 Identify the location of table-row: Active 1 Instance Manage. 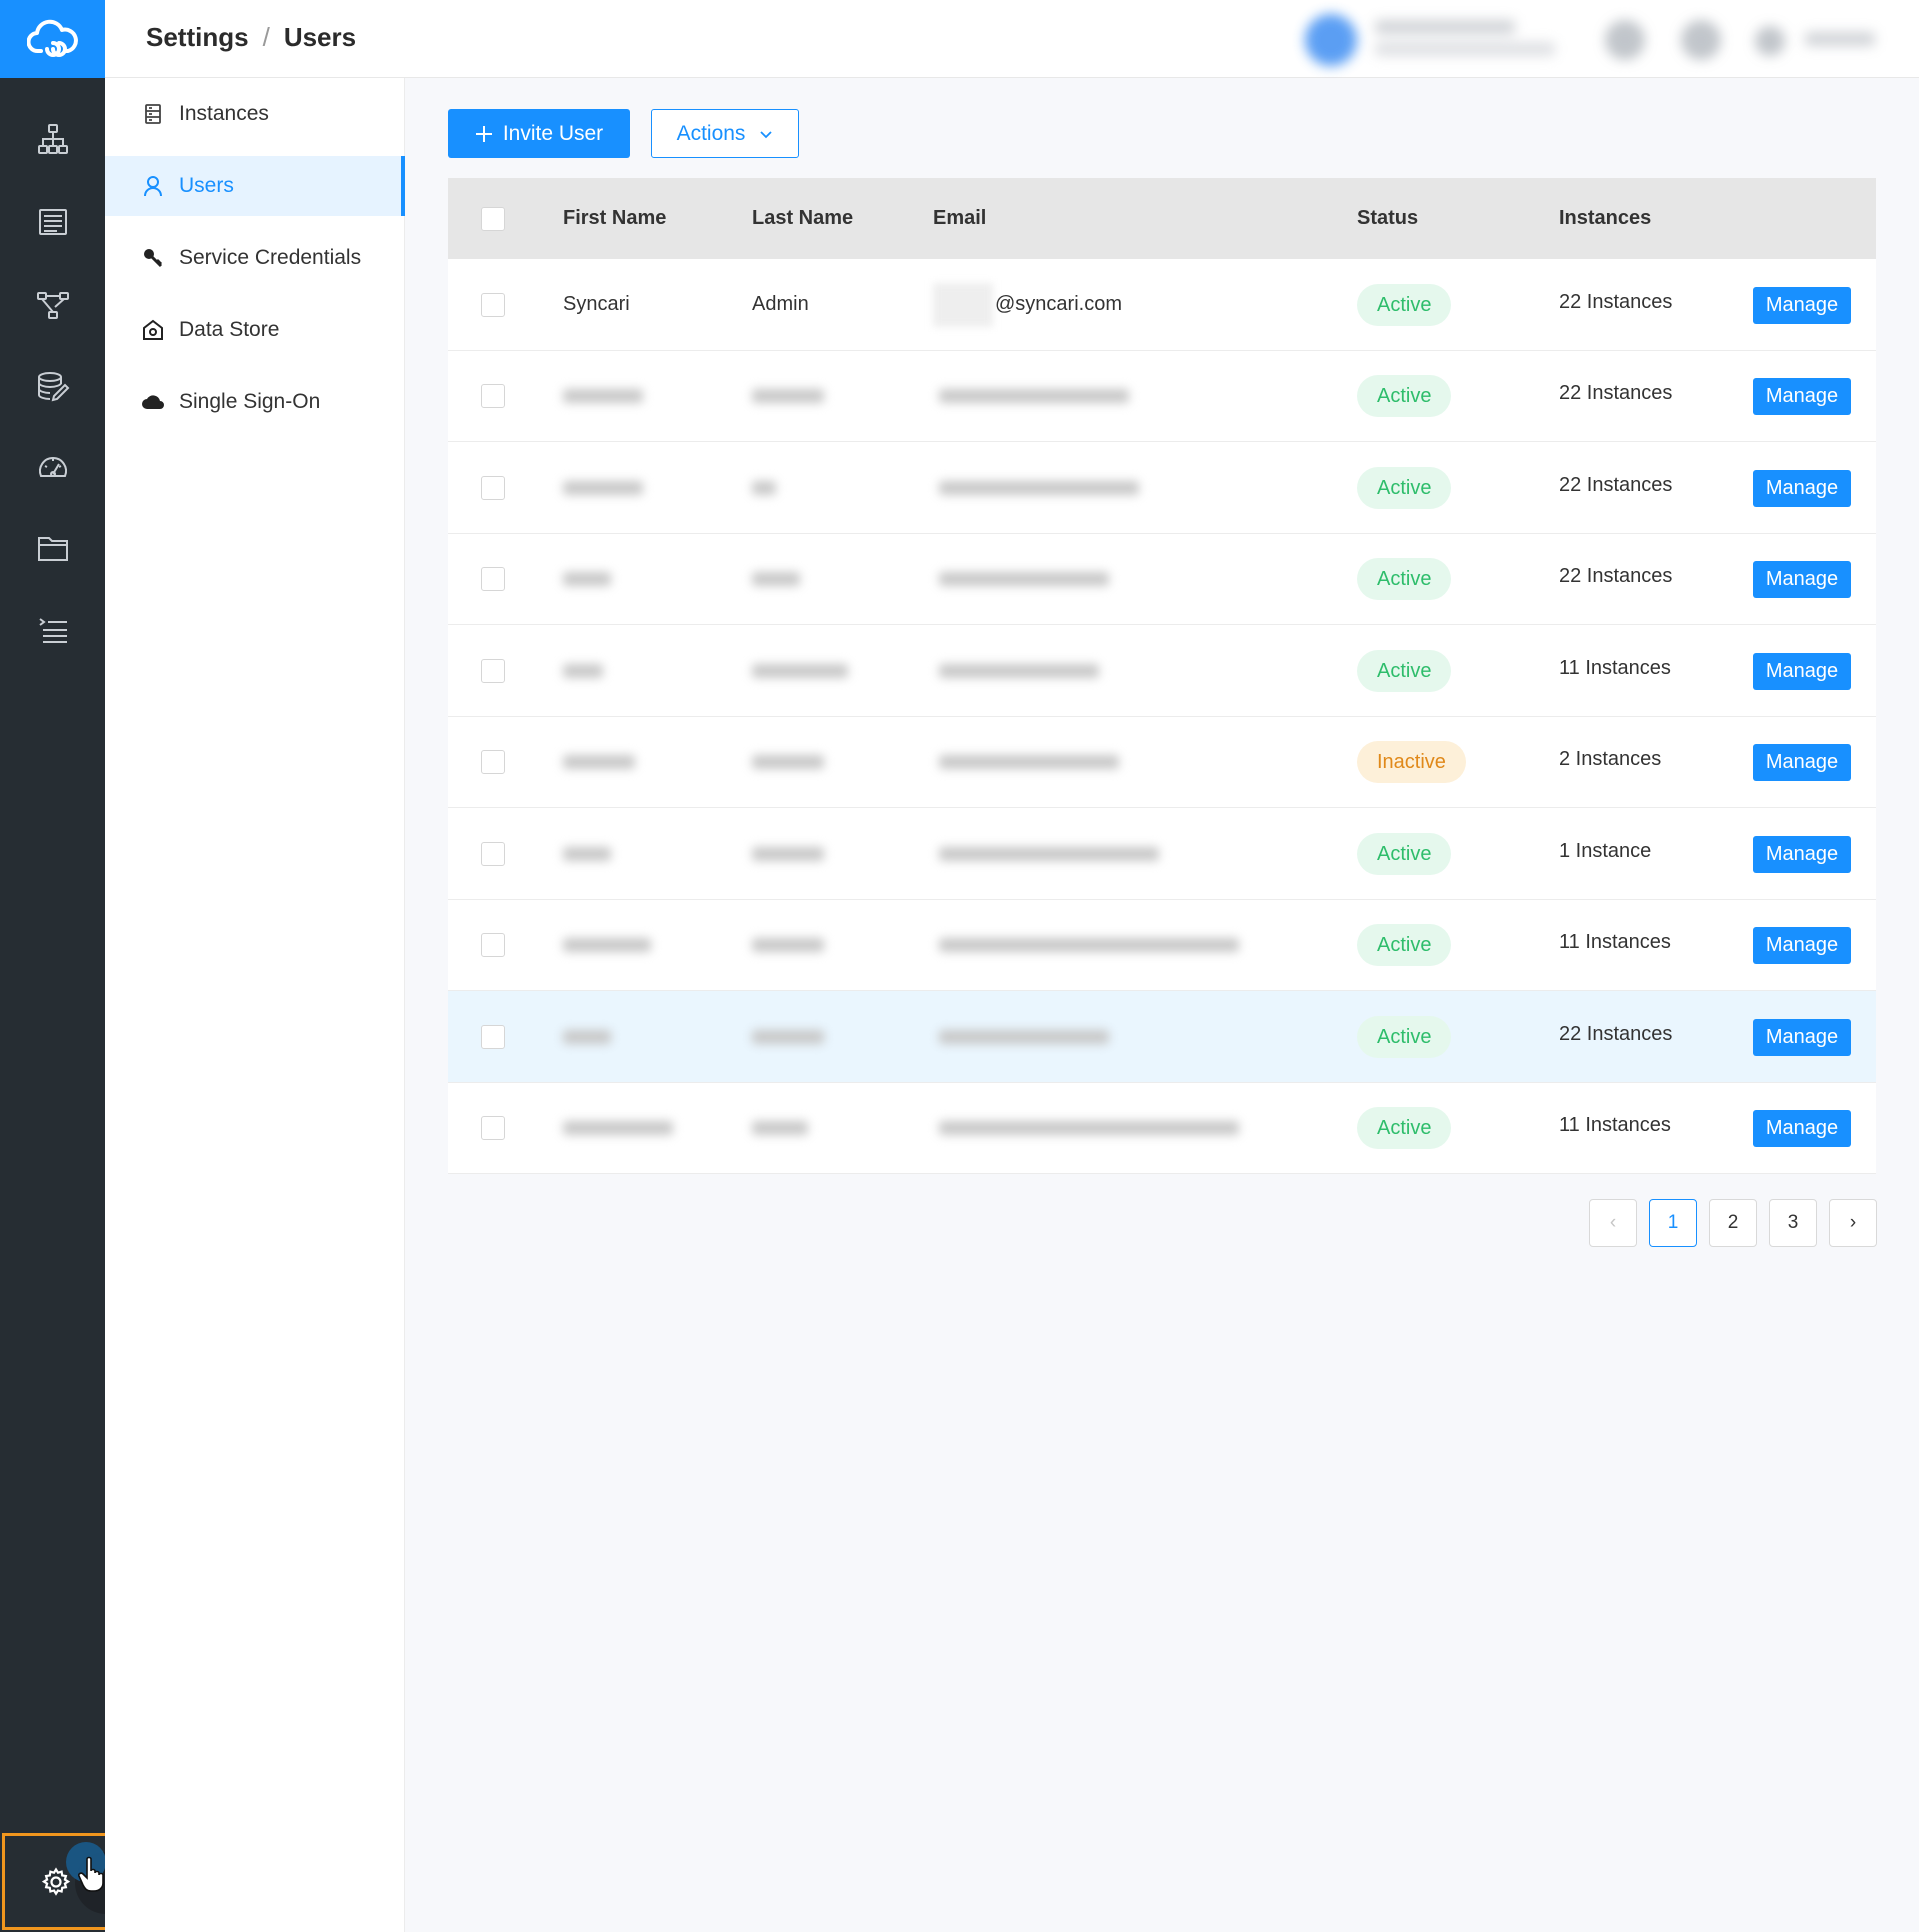
(1162, 854).